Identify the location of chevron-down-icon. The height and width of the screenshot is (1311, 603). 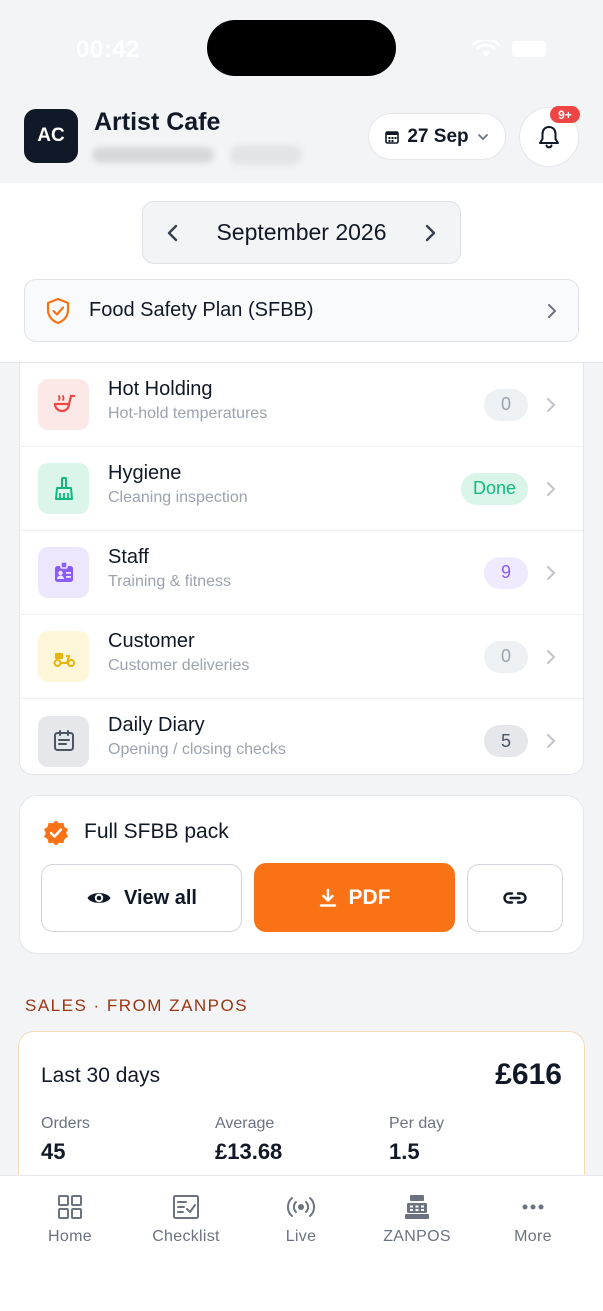
(482, 136).